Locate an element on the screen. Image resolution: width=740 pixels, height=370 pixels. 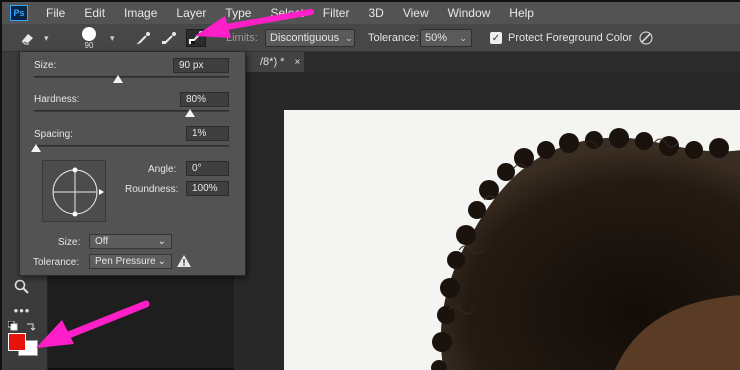
sampling-continuous-button is located at coordinates (144, 38).